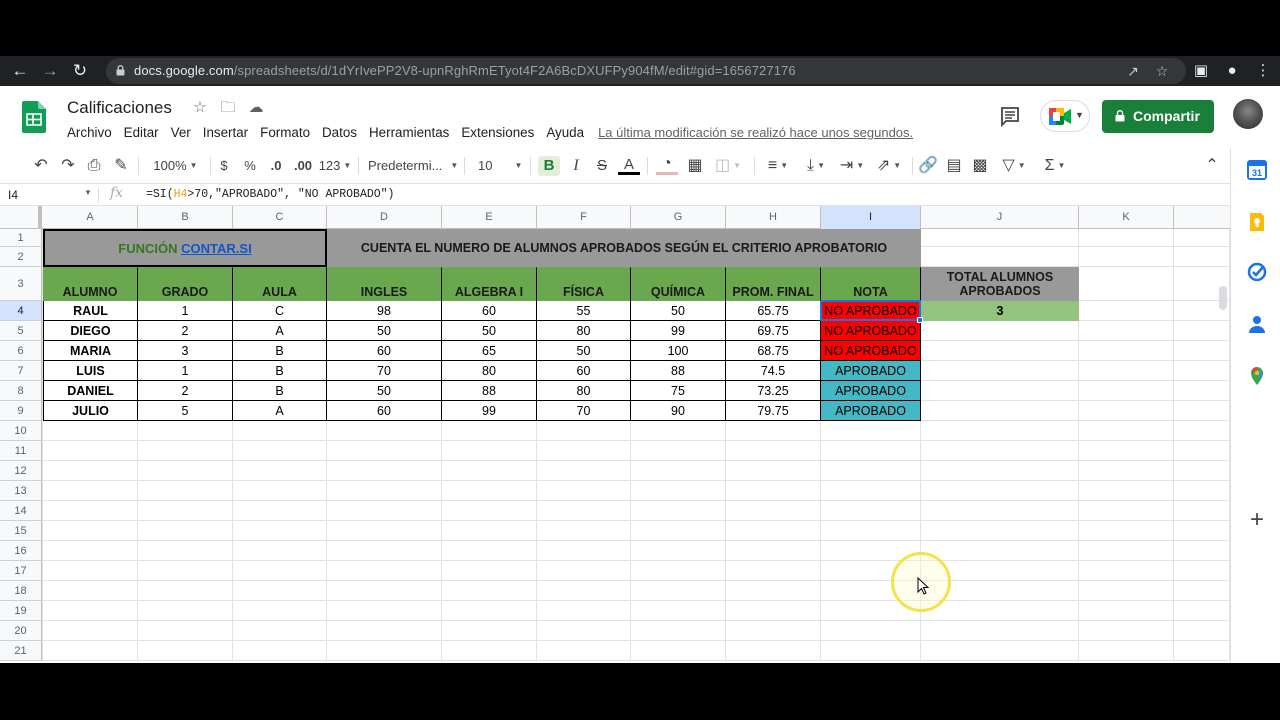  What do you see at coordinates (34, 117) in the screenshot?
I see `sheets-logo-icon` at bounding box center [34, 117].